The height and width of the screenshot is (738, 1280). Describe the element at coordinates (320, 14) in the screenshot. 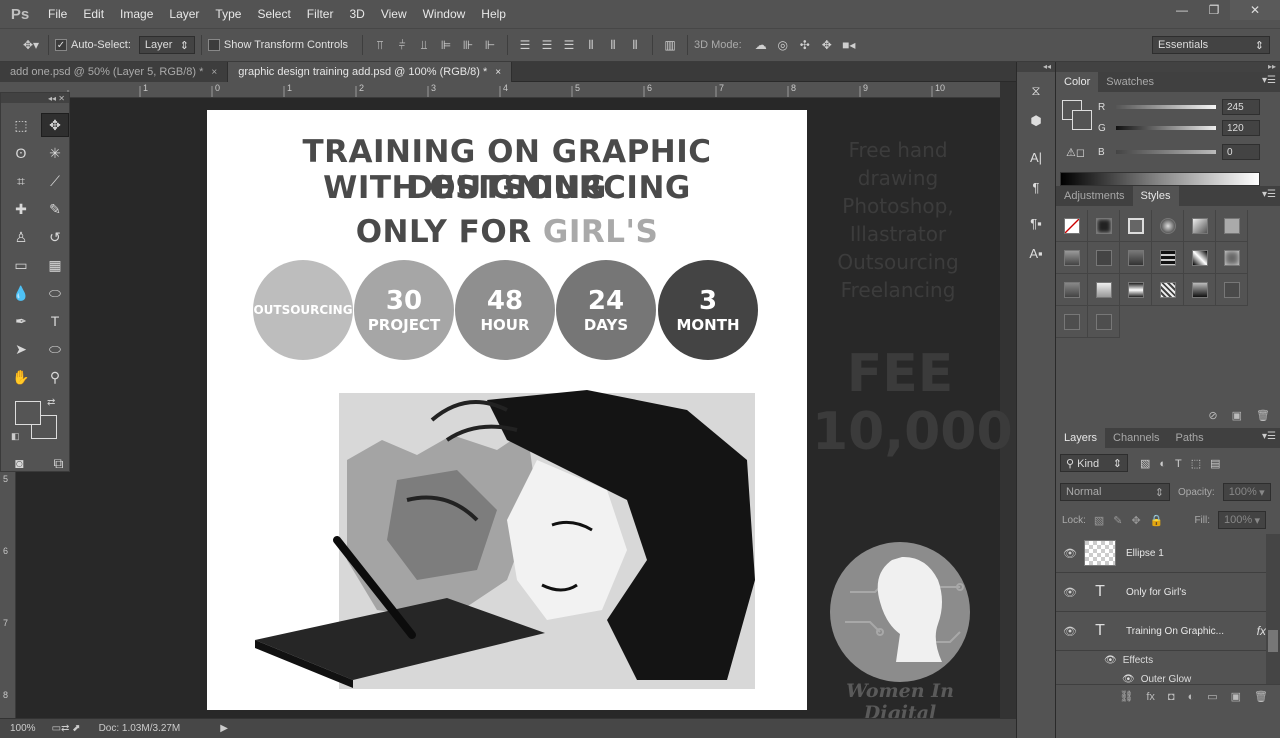

I see `menu-filter: Filter` at that location.